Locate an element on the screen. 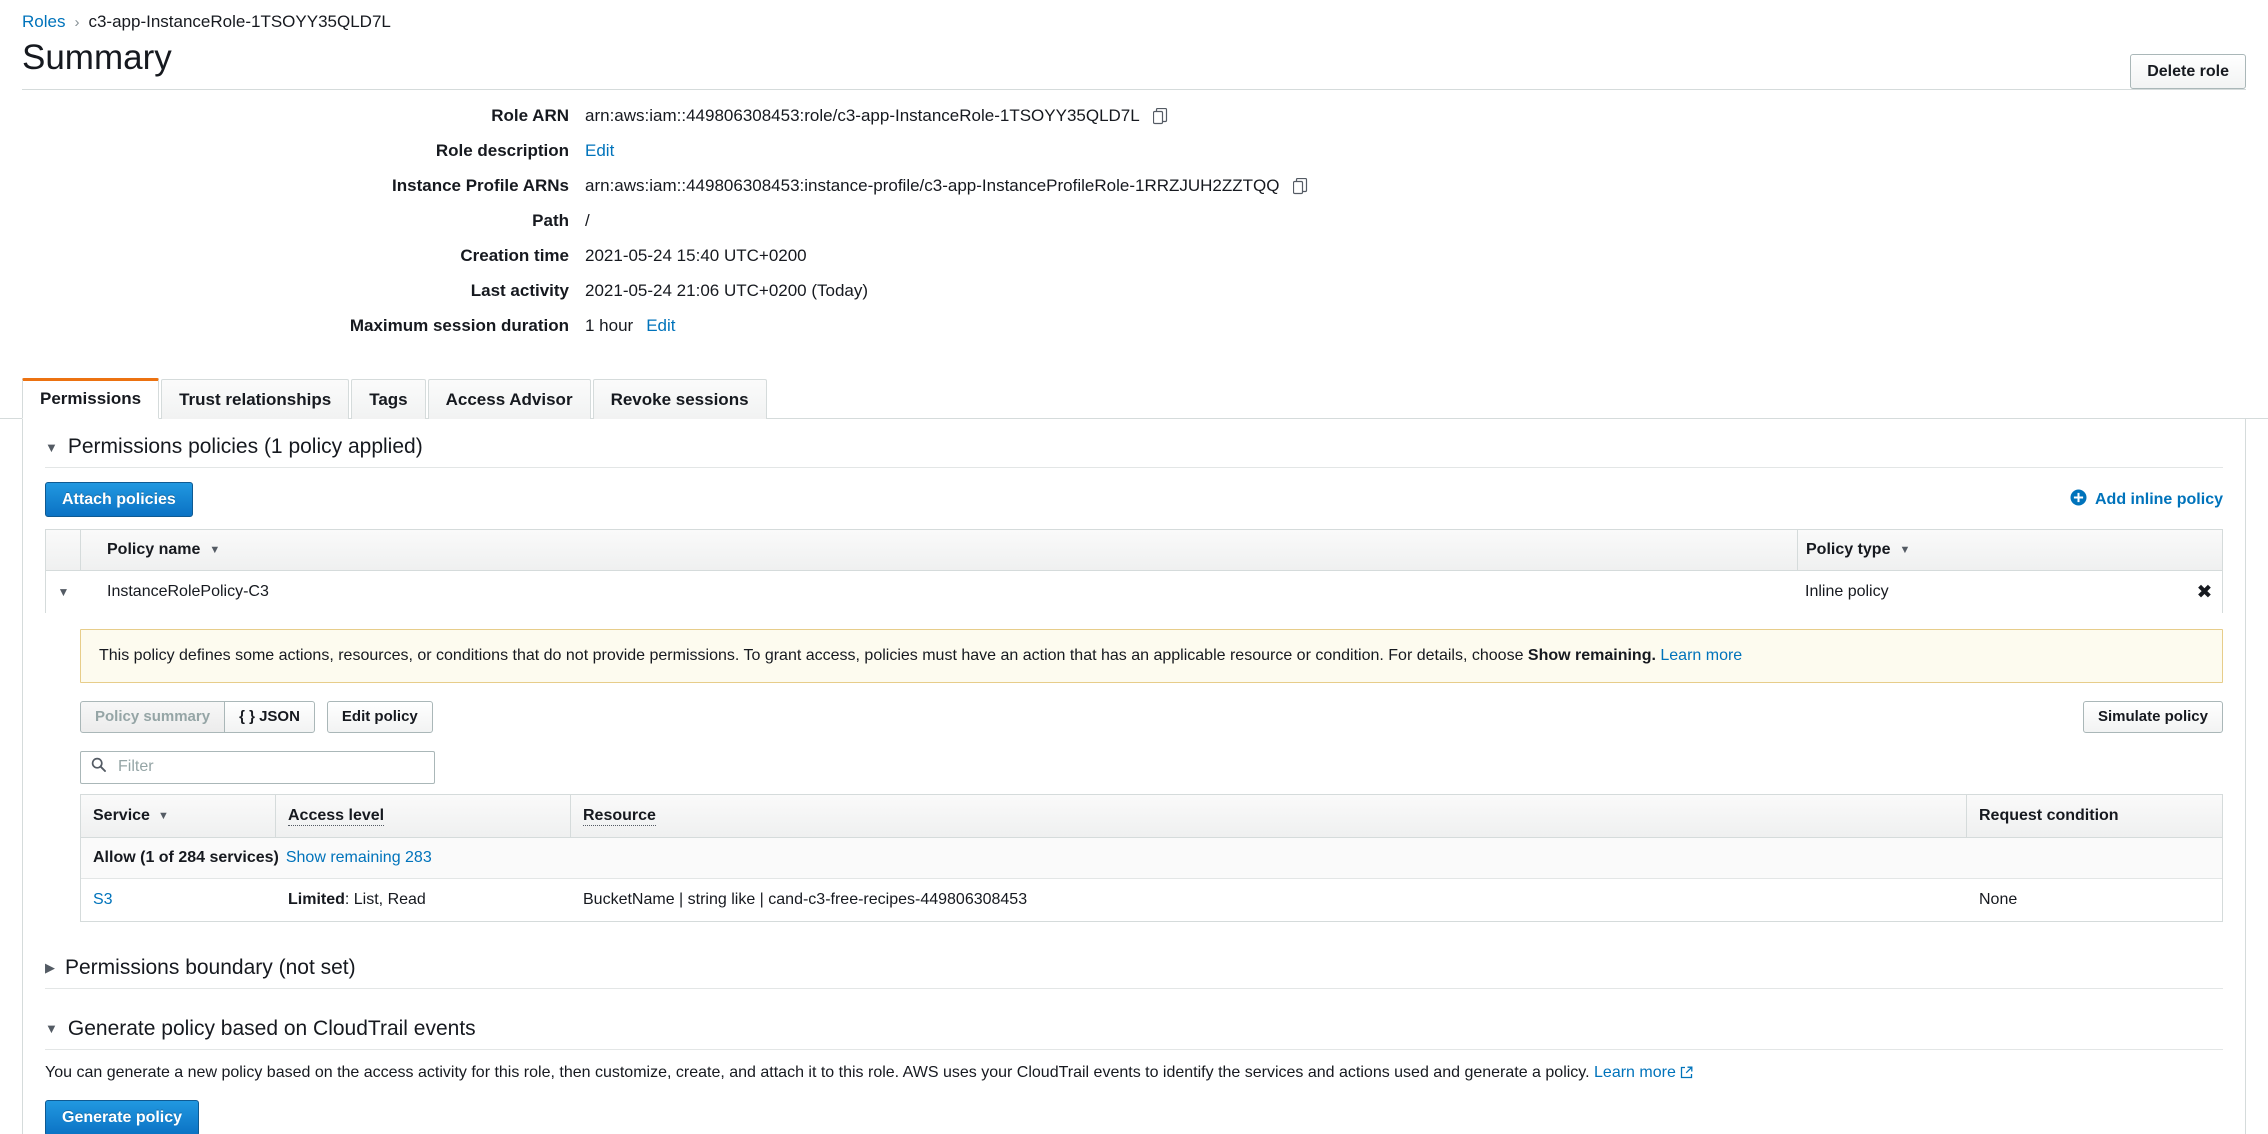  plus-circle-icon is located at coordinates (2078, 500).